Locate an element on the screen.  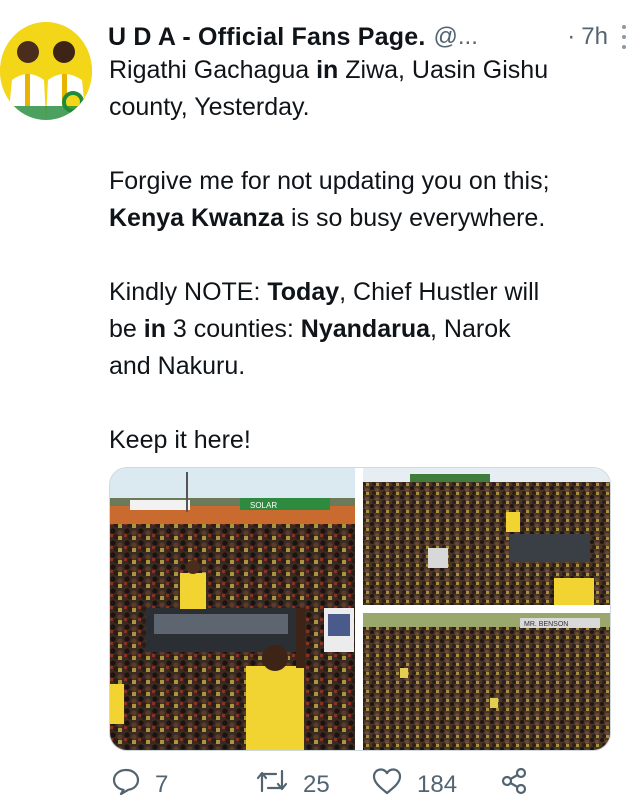
reply-count: 7 is located at coordinates (162, 784).